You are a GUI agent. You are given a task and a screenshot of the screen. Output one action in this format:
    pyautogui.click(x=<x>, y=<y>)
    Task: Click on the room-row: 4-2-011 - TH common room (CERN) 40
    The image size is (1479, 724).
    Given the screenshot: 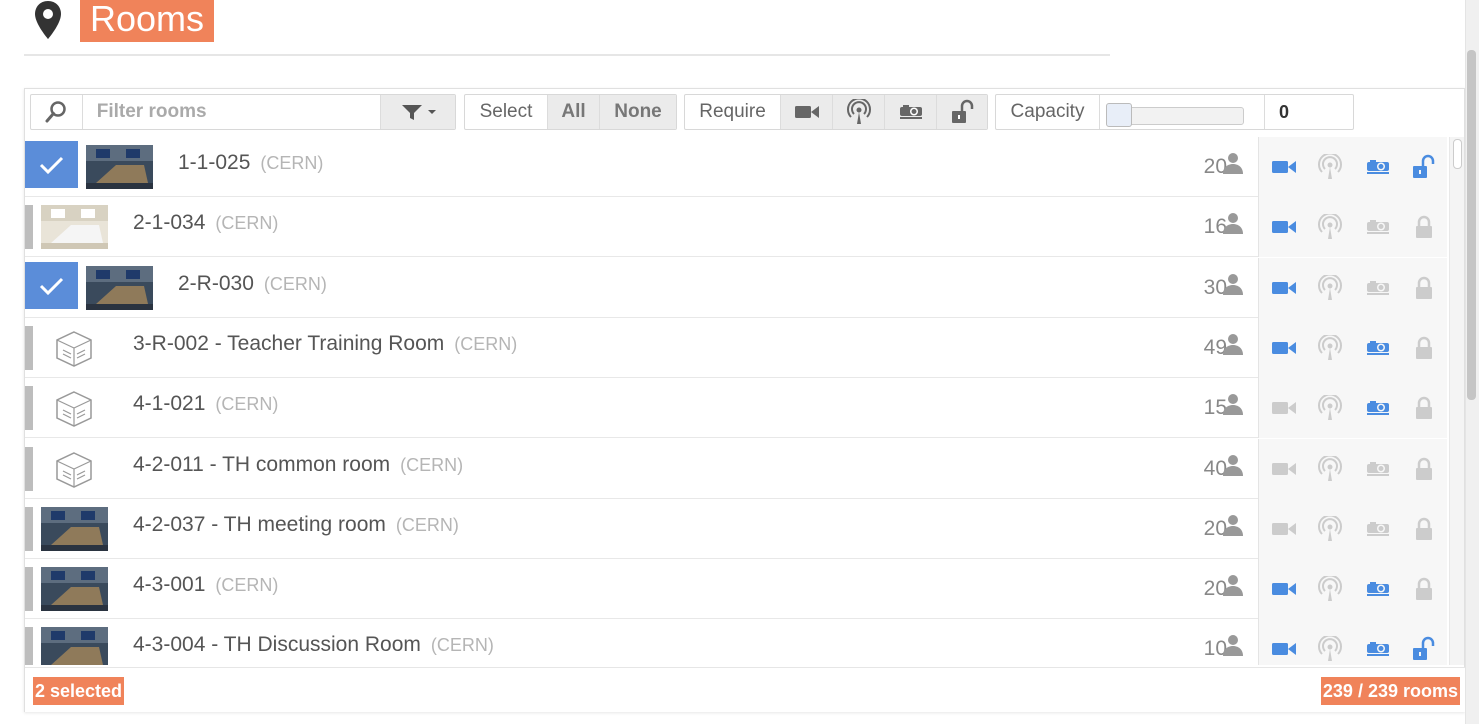 What is the action you would take?
    pyautogui.click(x=736, y=468)
    